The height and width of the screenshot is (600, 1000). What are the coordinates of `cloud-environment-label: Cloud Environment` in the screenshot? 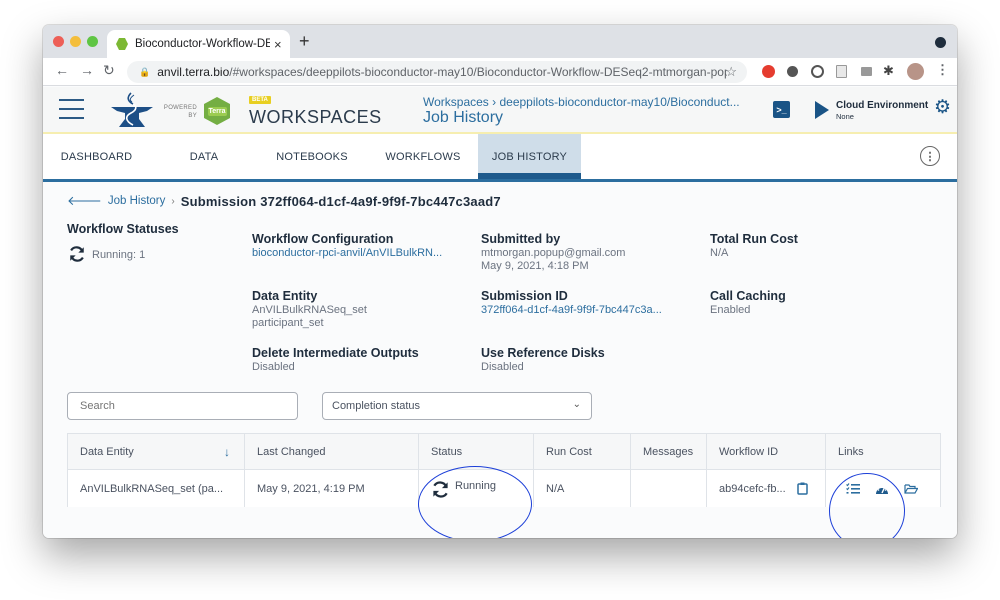 It's located at (882, 105).